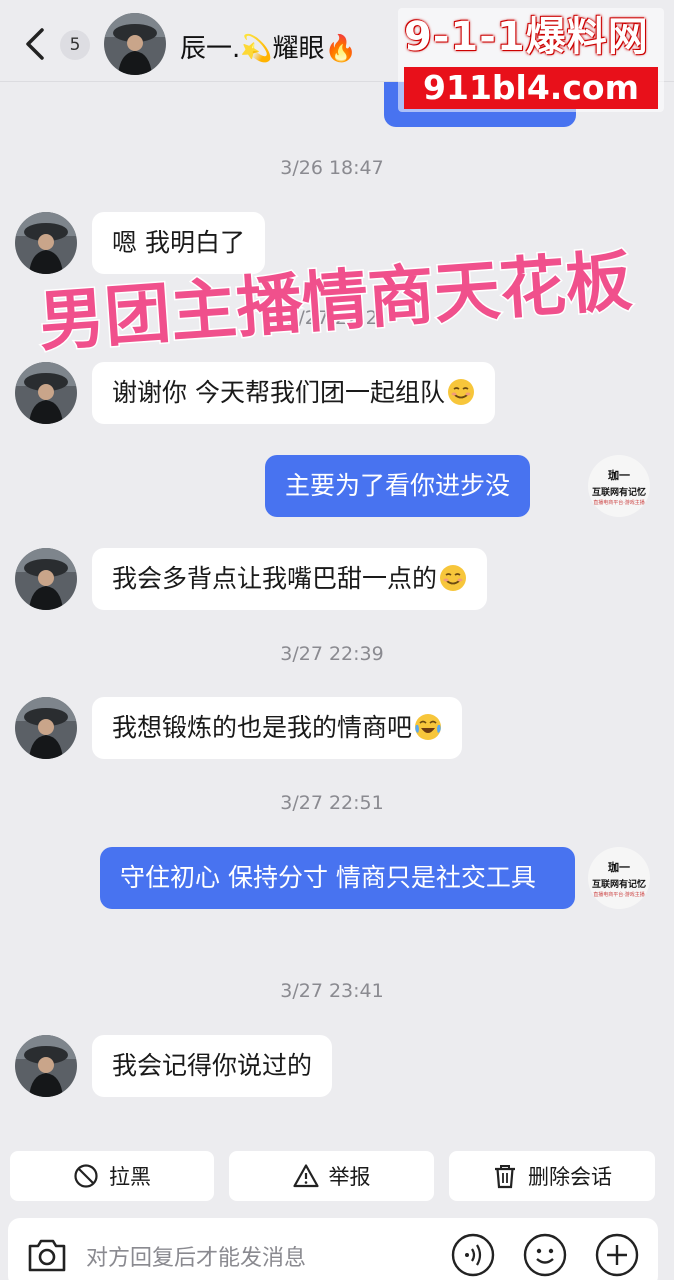 The image size is (674, 1280). What do you see at coordinates (545, 1255) in the screenshot?
I see `emoji-icon` at bounding box center [545, 1255].